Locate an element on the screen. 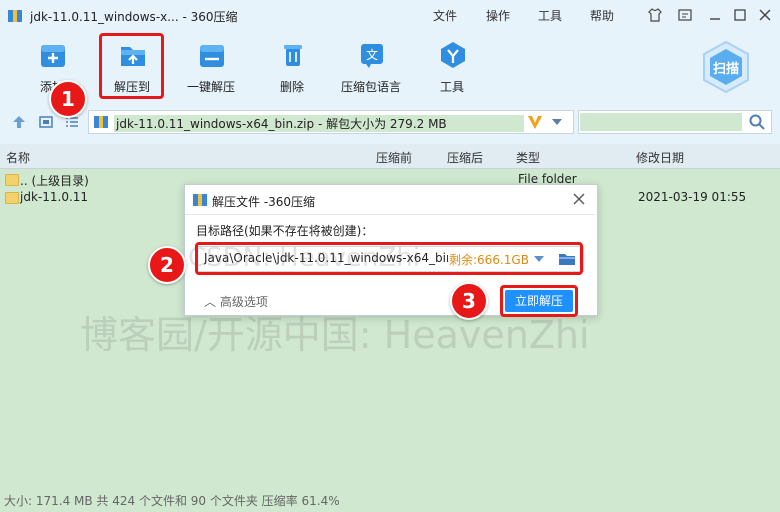  up-arrow-icon is located at coordinates (19, 122).